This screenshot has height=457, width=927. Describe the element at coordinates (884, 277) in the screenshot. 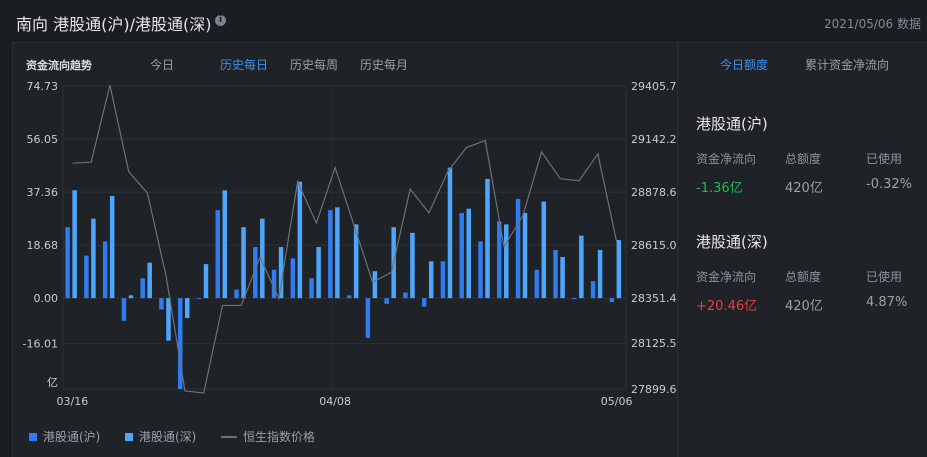

I see `sz-used-label: 已使用` at that location.